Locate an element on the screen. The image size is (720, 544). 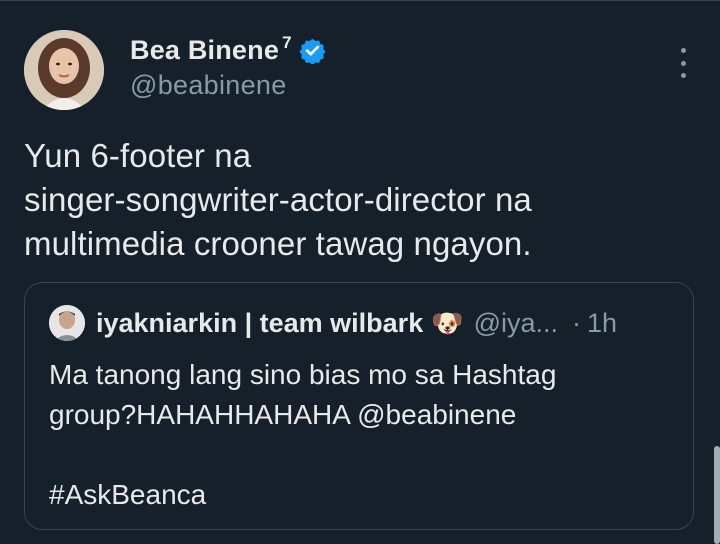
tweet-author: Bea Binene 7 @beabinene is located at coordinates (228, 67).